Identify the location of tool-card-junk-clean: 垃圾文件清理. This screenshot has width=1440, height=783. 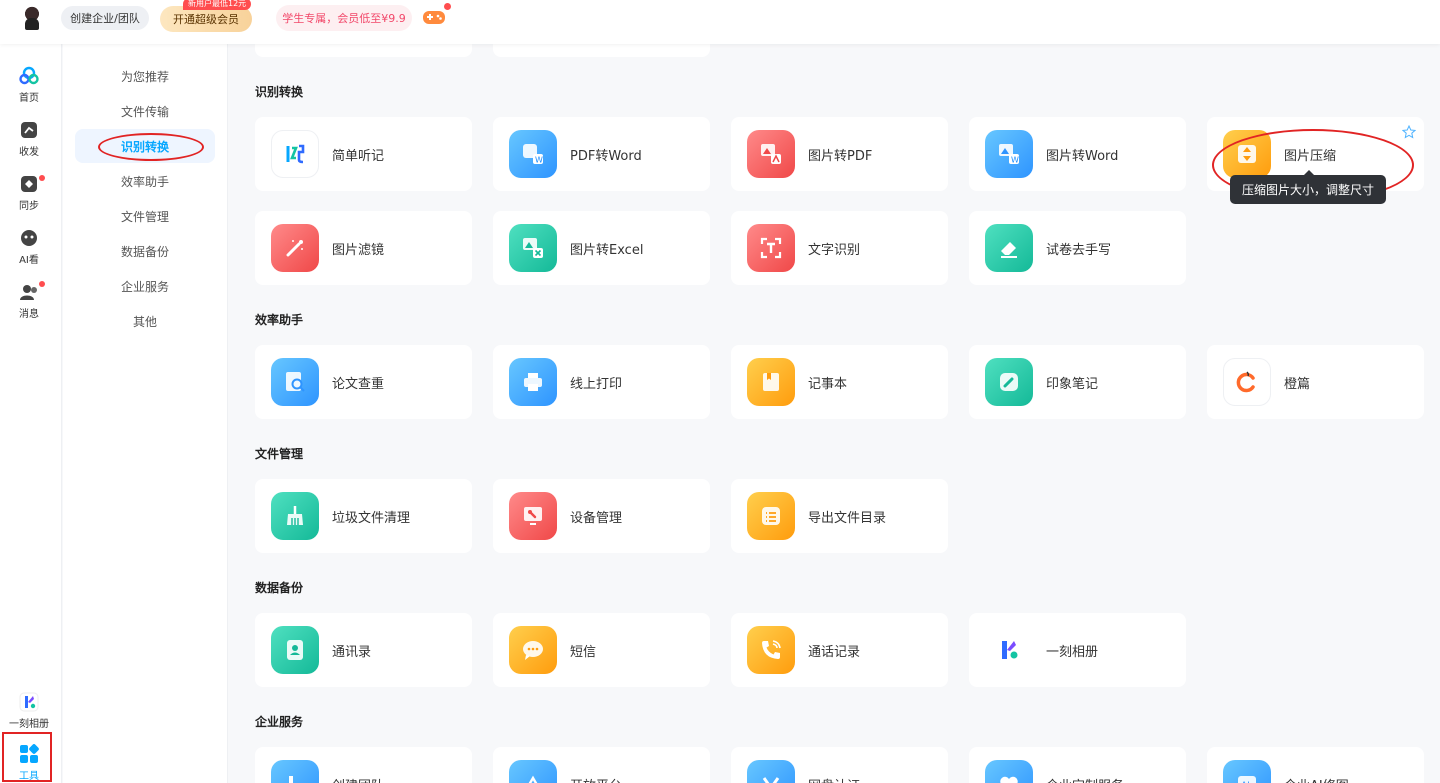
(363, 516).